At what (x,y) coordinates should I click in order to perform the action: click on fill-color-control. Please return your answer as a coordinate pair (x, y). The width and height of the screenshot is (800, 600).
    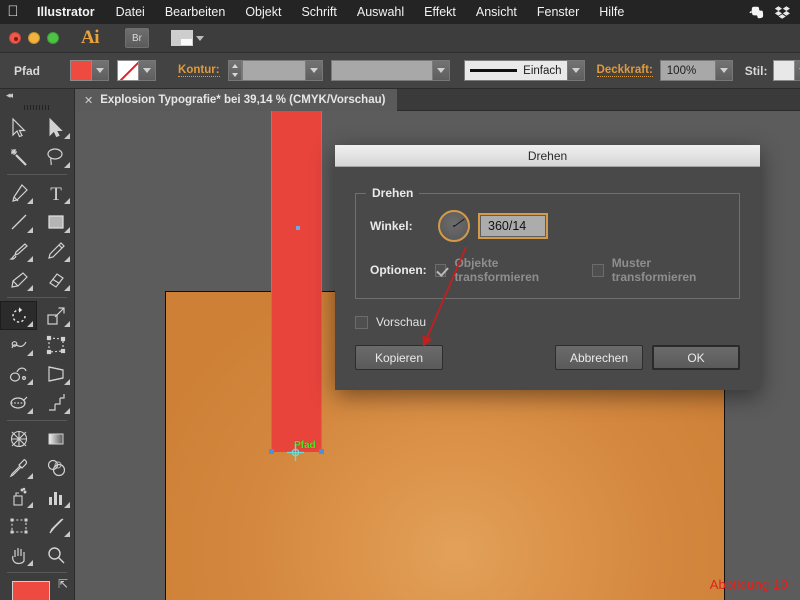
    Looking at the image, I should click on (90, 70).